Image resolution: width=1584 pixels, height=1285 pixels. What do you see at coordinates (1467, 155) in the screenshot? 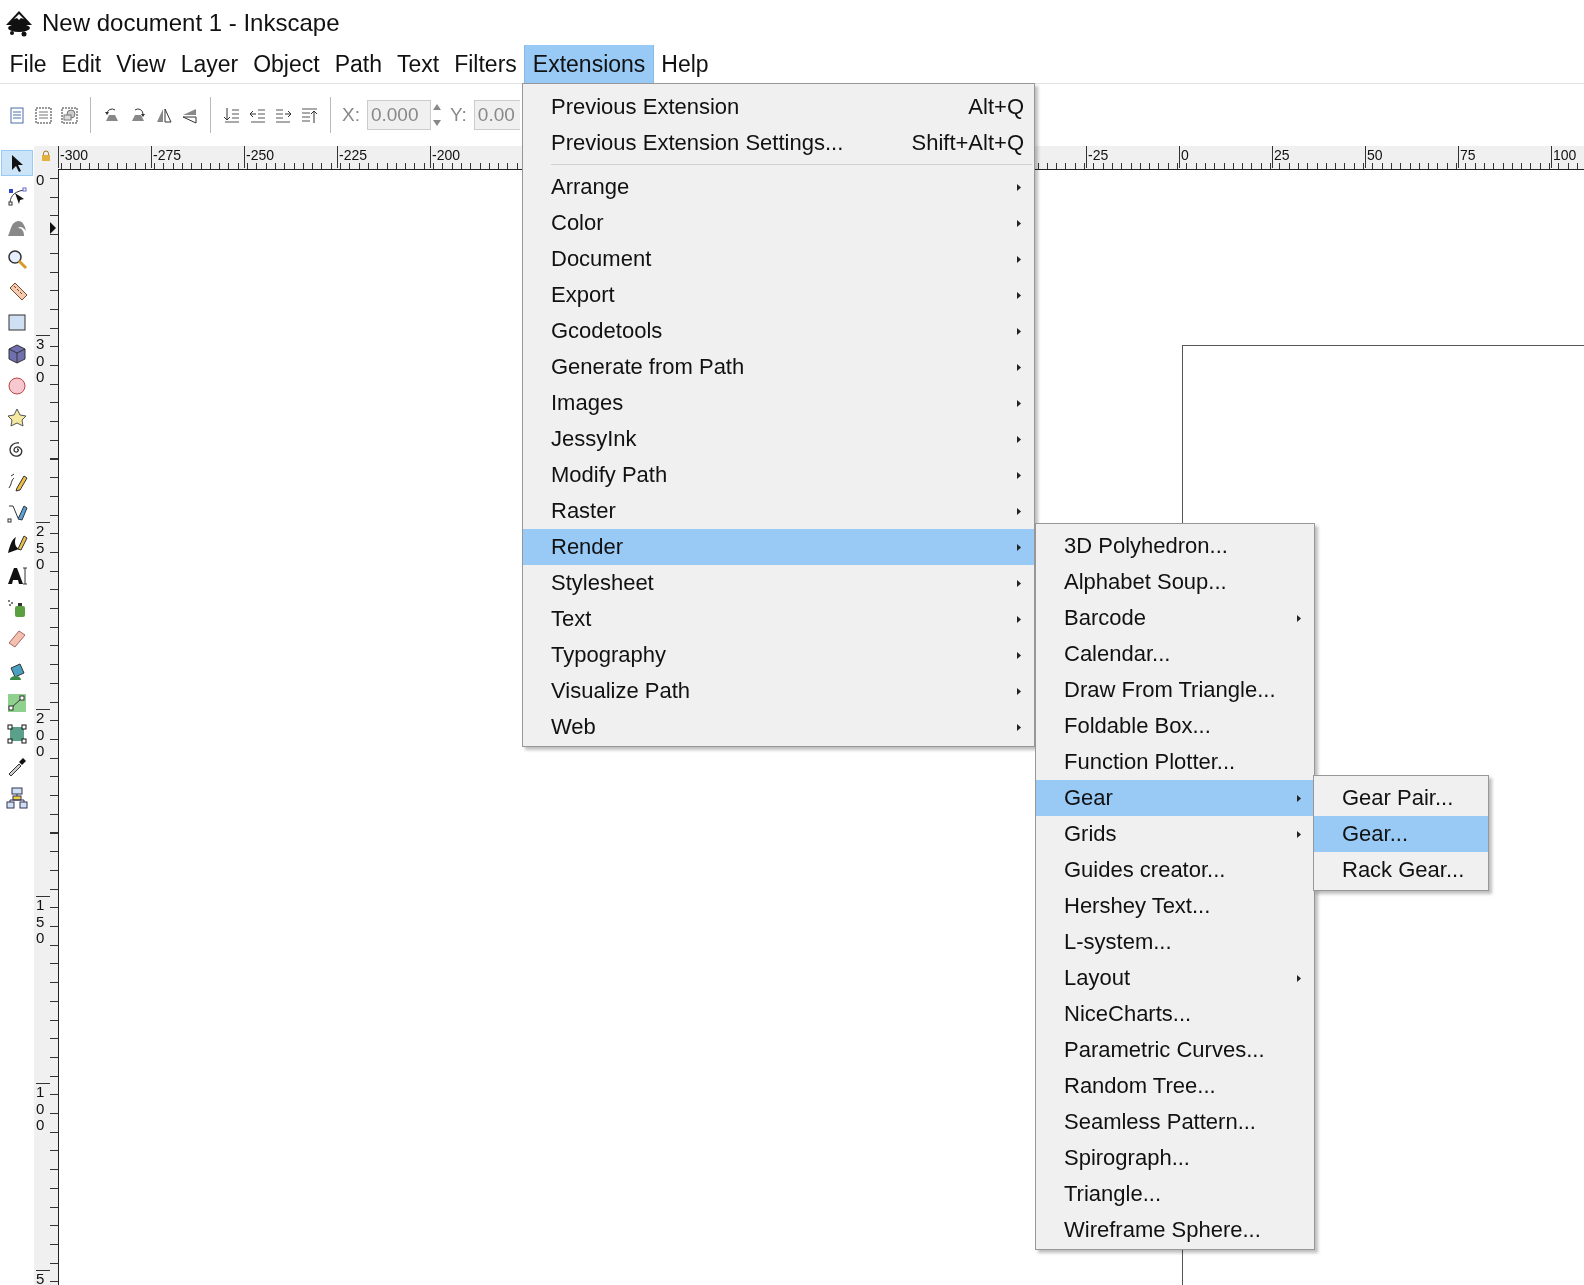
I see `ruler-label: 75` at bounding box center [1467, 155].